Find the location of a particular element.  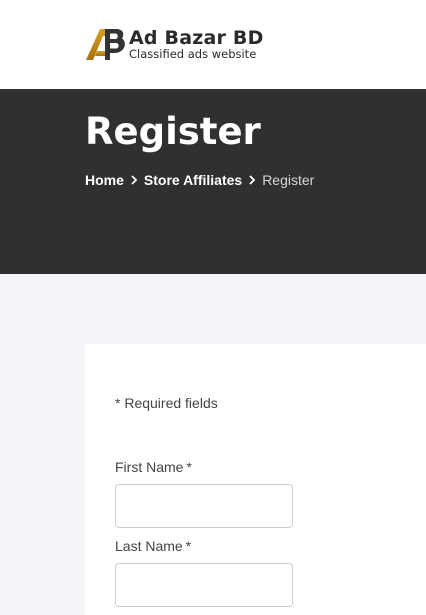

breadcrumb-current: Register is located at coordinates (288, 180).